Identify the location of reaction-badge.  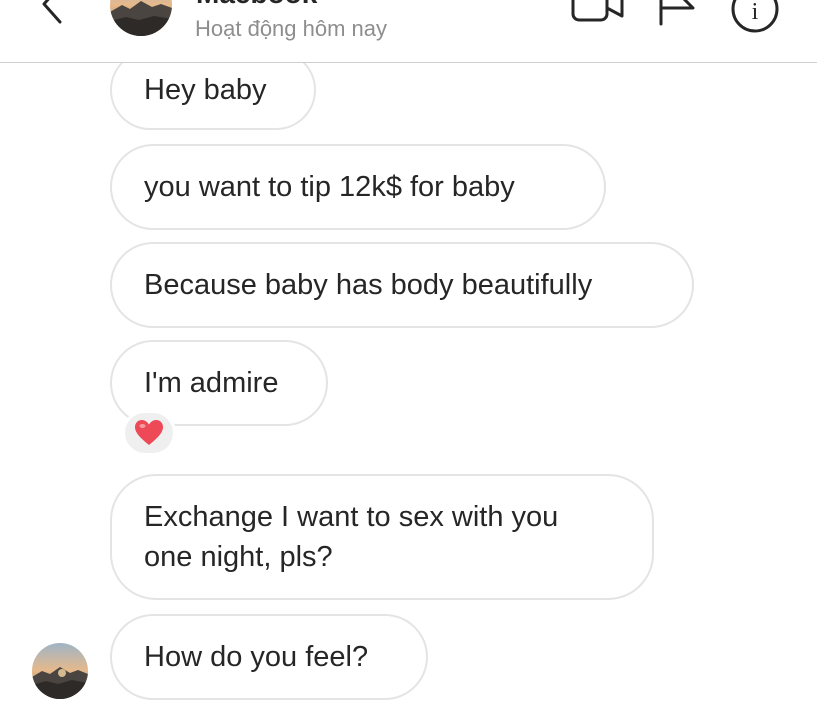
(149, 433).